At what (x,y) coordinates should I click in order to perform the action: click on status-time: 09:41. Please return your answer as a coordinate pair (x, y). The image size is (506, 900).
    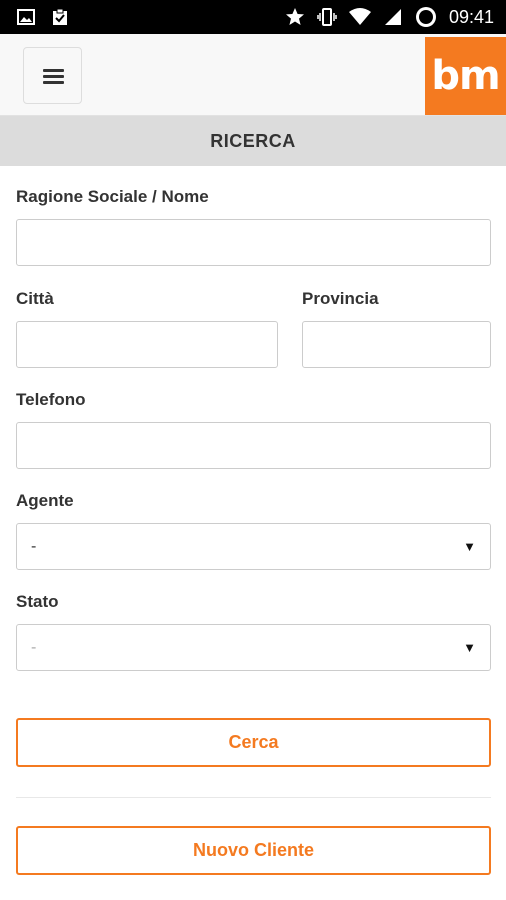
    Looking at the image, I should click on (471, 17).